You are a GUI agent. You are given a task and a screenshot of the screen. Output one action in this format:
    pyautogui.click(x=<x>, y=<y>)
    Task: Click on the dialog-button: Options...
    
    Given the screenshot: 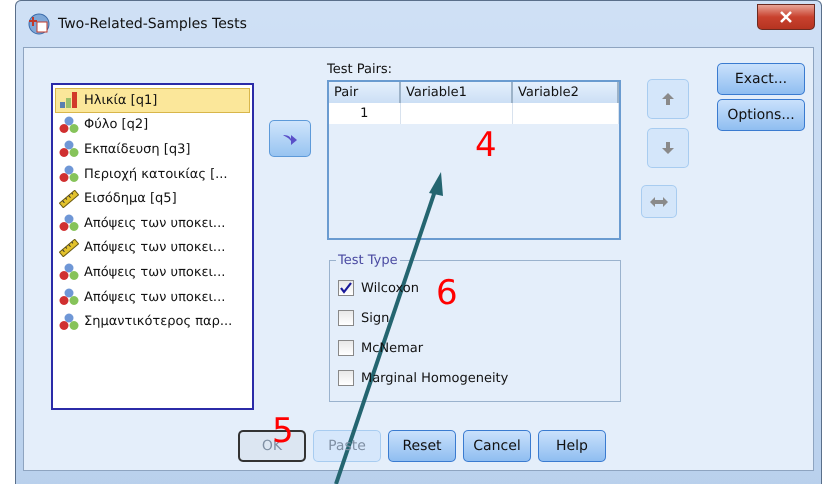 What is the action you would take?
    pyautogui.click(x=761, y=115)
    